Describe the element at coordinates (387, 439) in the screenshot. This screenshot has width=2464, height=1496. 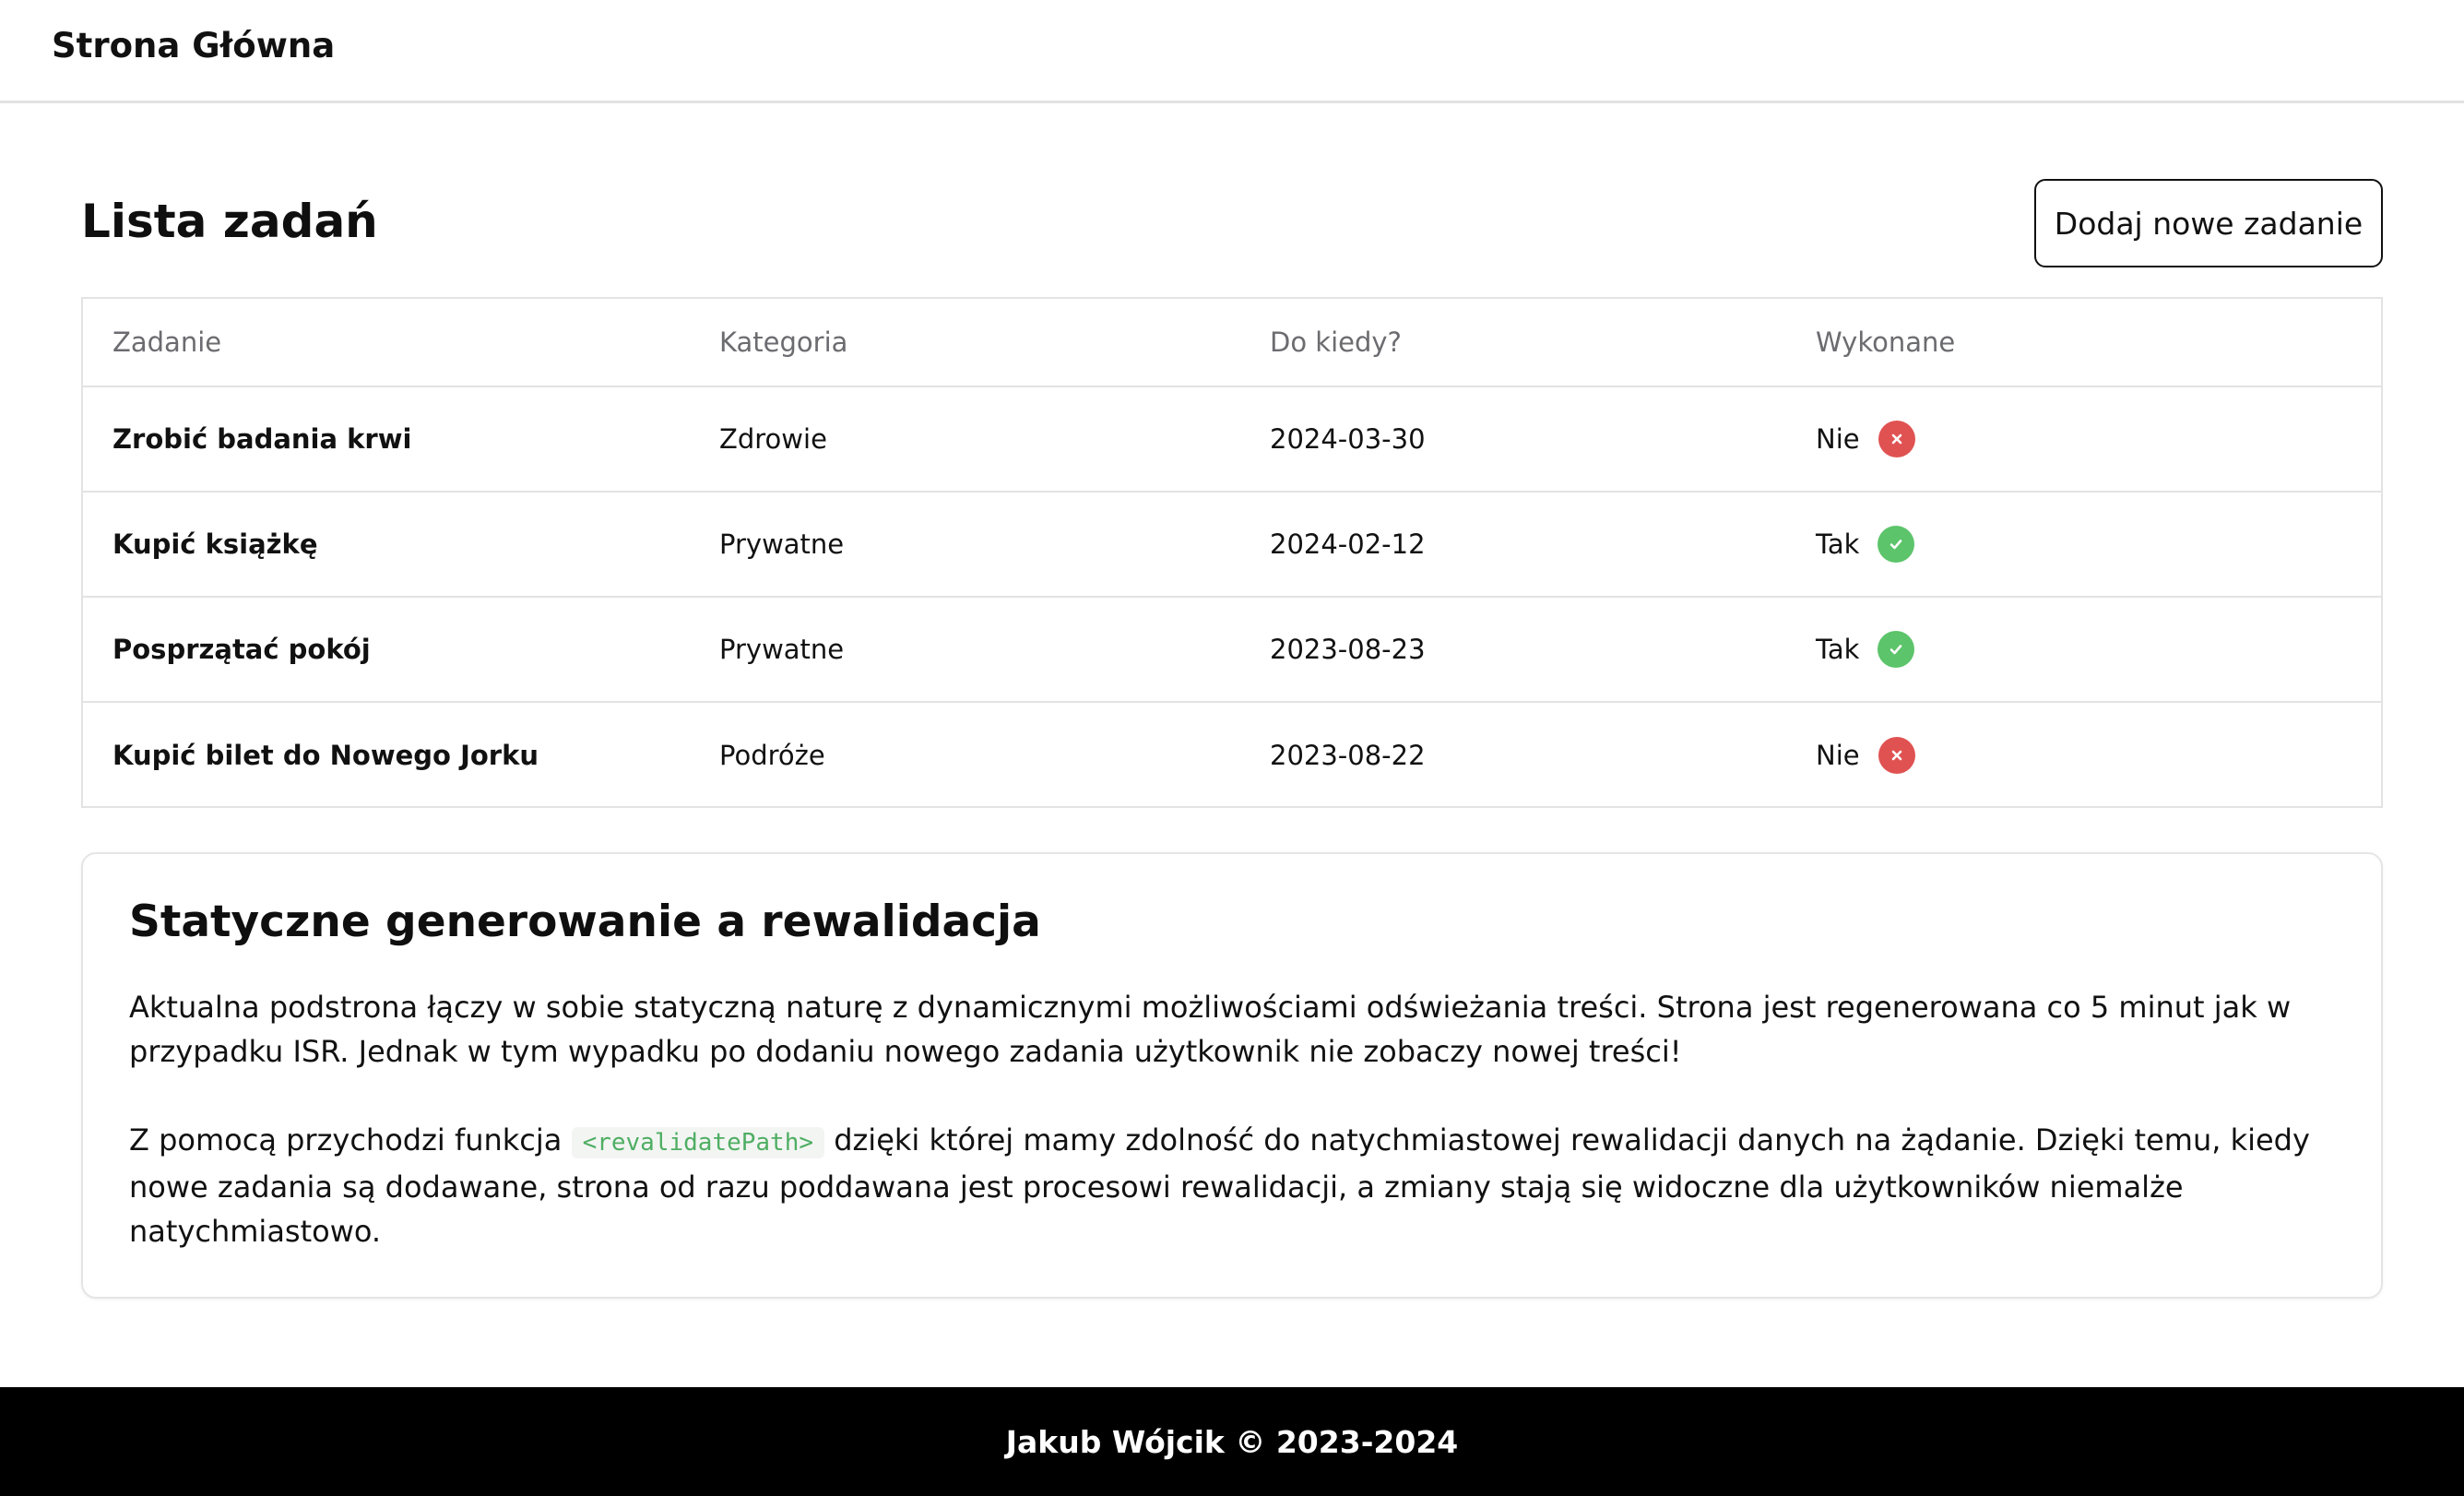
I see `task-name: Zrobić badania krwi` at that location.